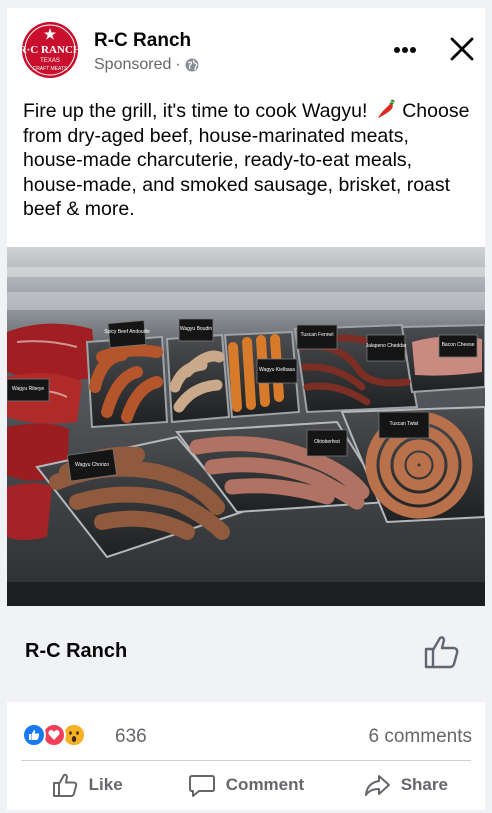 This screenshot has height=813, width=492. Describe the element at coordinates (420, 737) in the screenshot. I see `comments-count: 6 comments` at that location.